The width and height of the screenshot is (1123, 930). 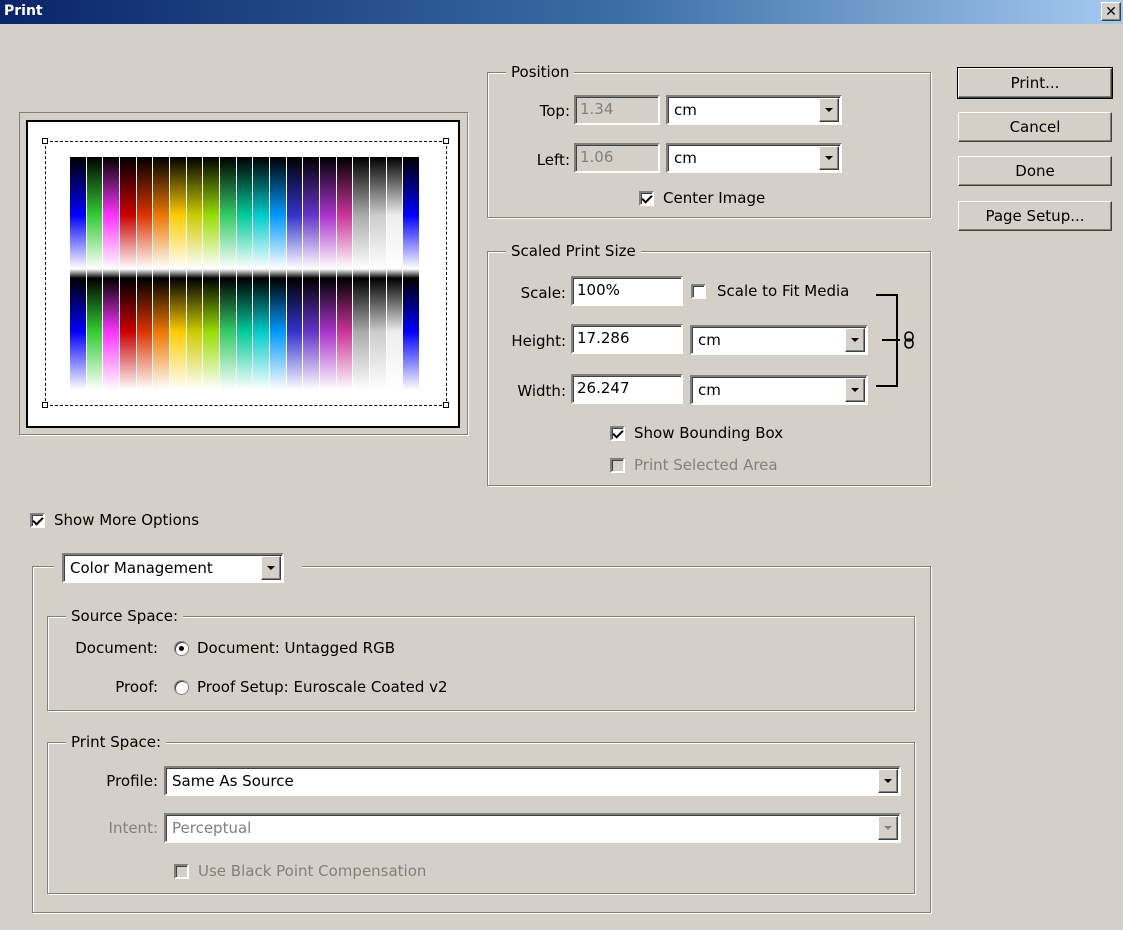 What do you see at coordinates (1035, 127) in the screenshot?
I see `cancel-button: Cancel` at bounding box center [1035, 127].